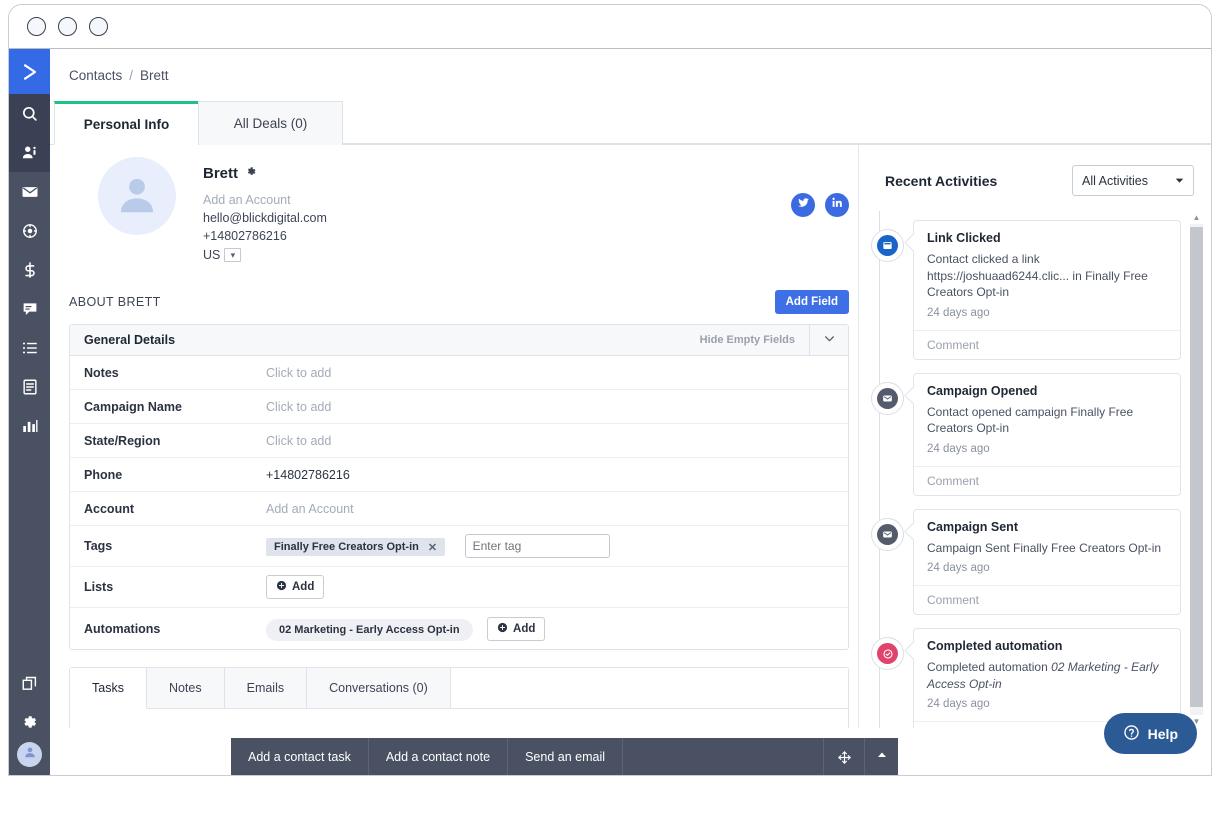 The height and width of the screenshot is (824, 1220). What do you see at coordinates (265, 236) in the screenshot?
I see `contact-phone: +14802786216` at bounding box center [265, 236].